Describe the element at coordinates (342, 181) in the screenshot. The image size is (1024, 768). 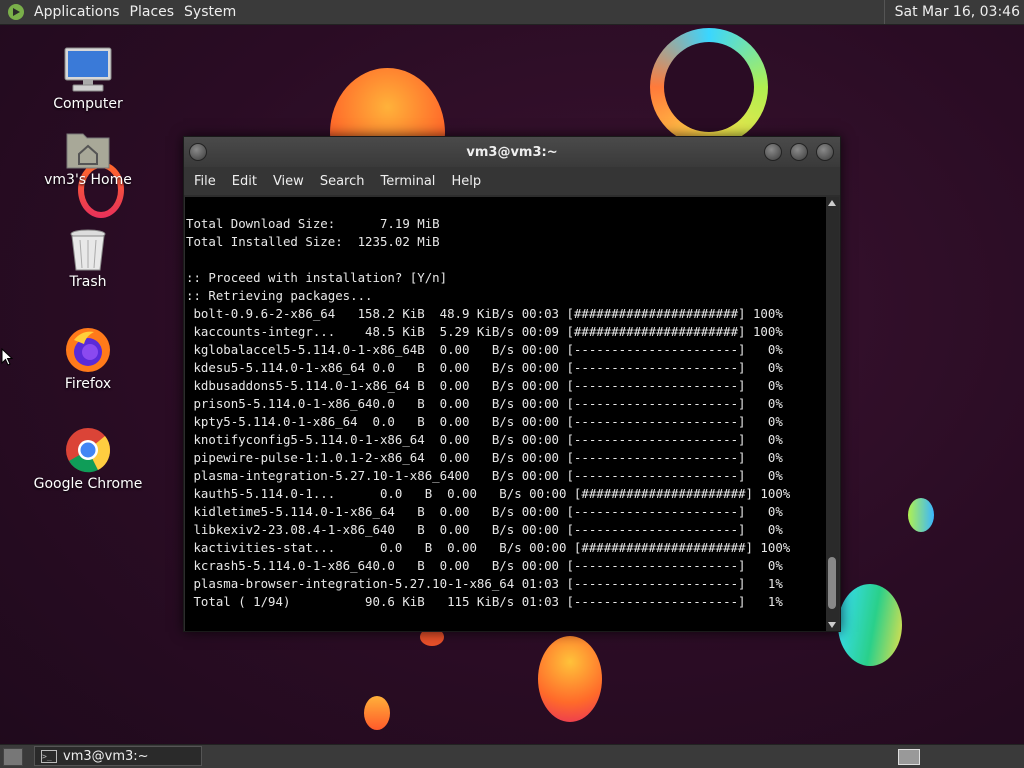
I see `menu-search: Search` at that location.